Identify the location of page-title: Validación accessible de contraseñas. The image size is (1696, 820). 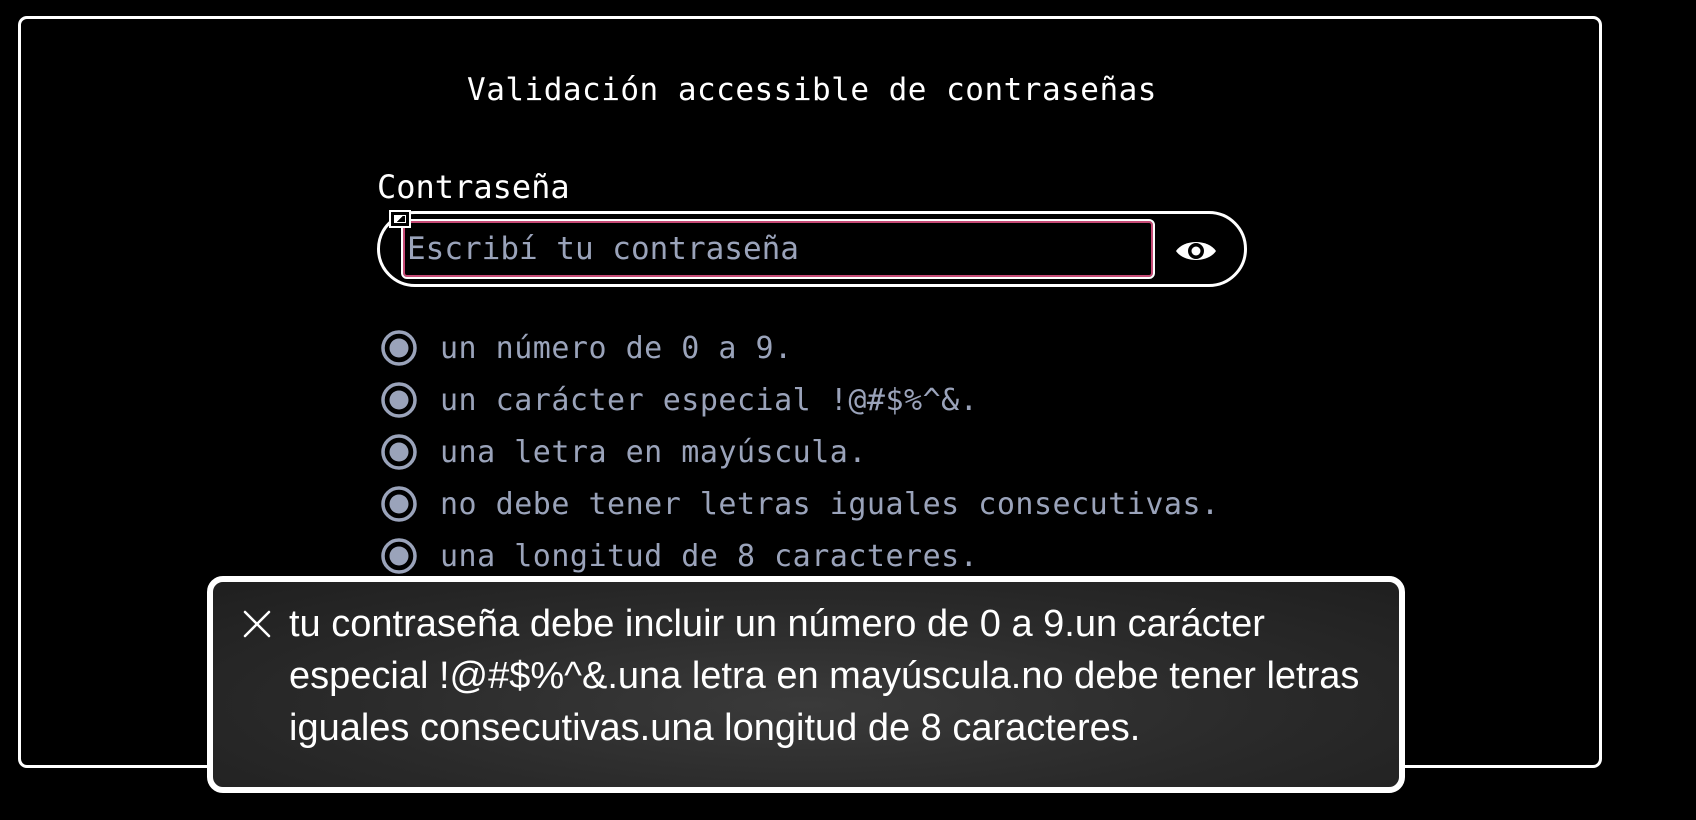
(812, 90).